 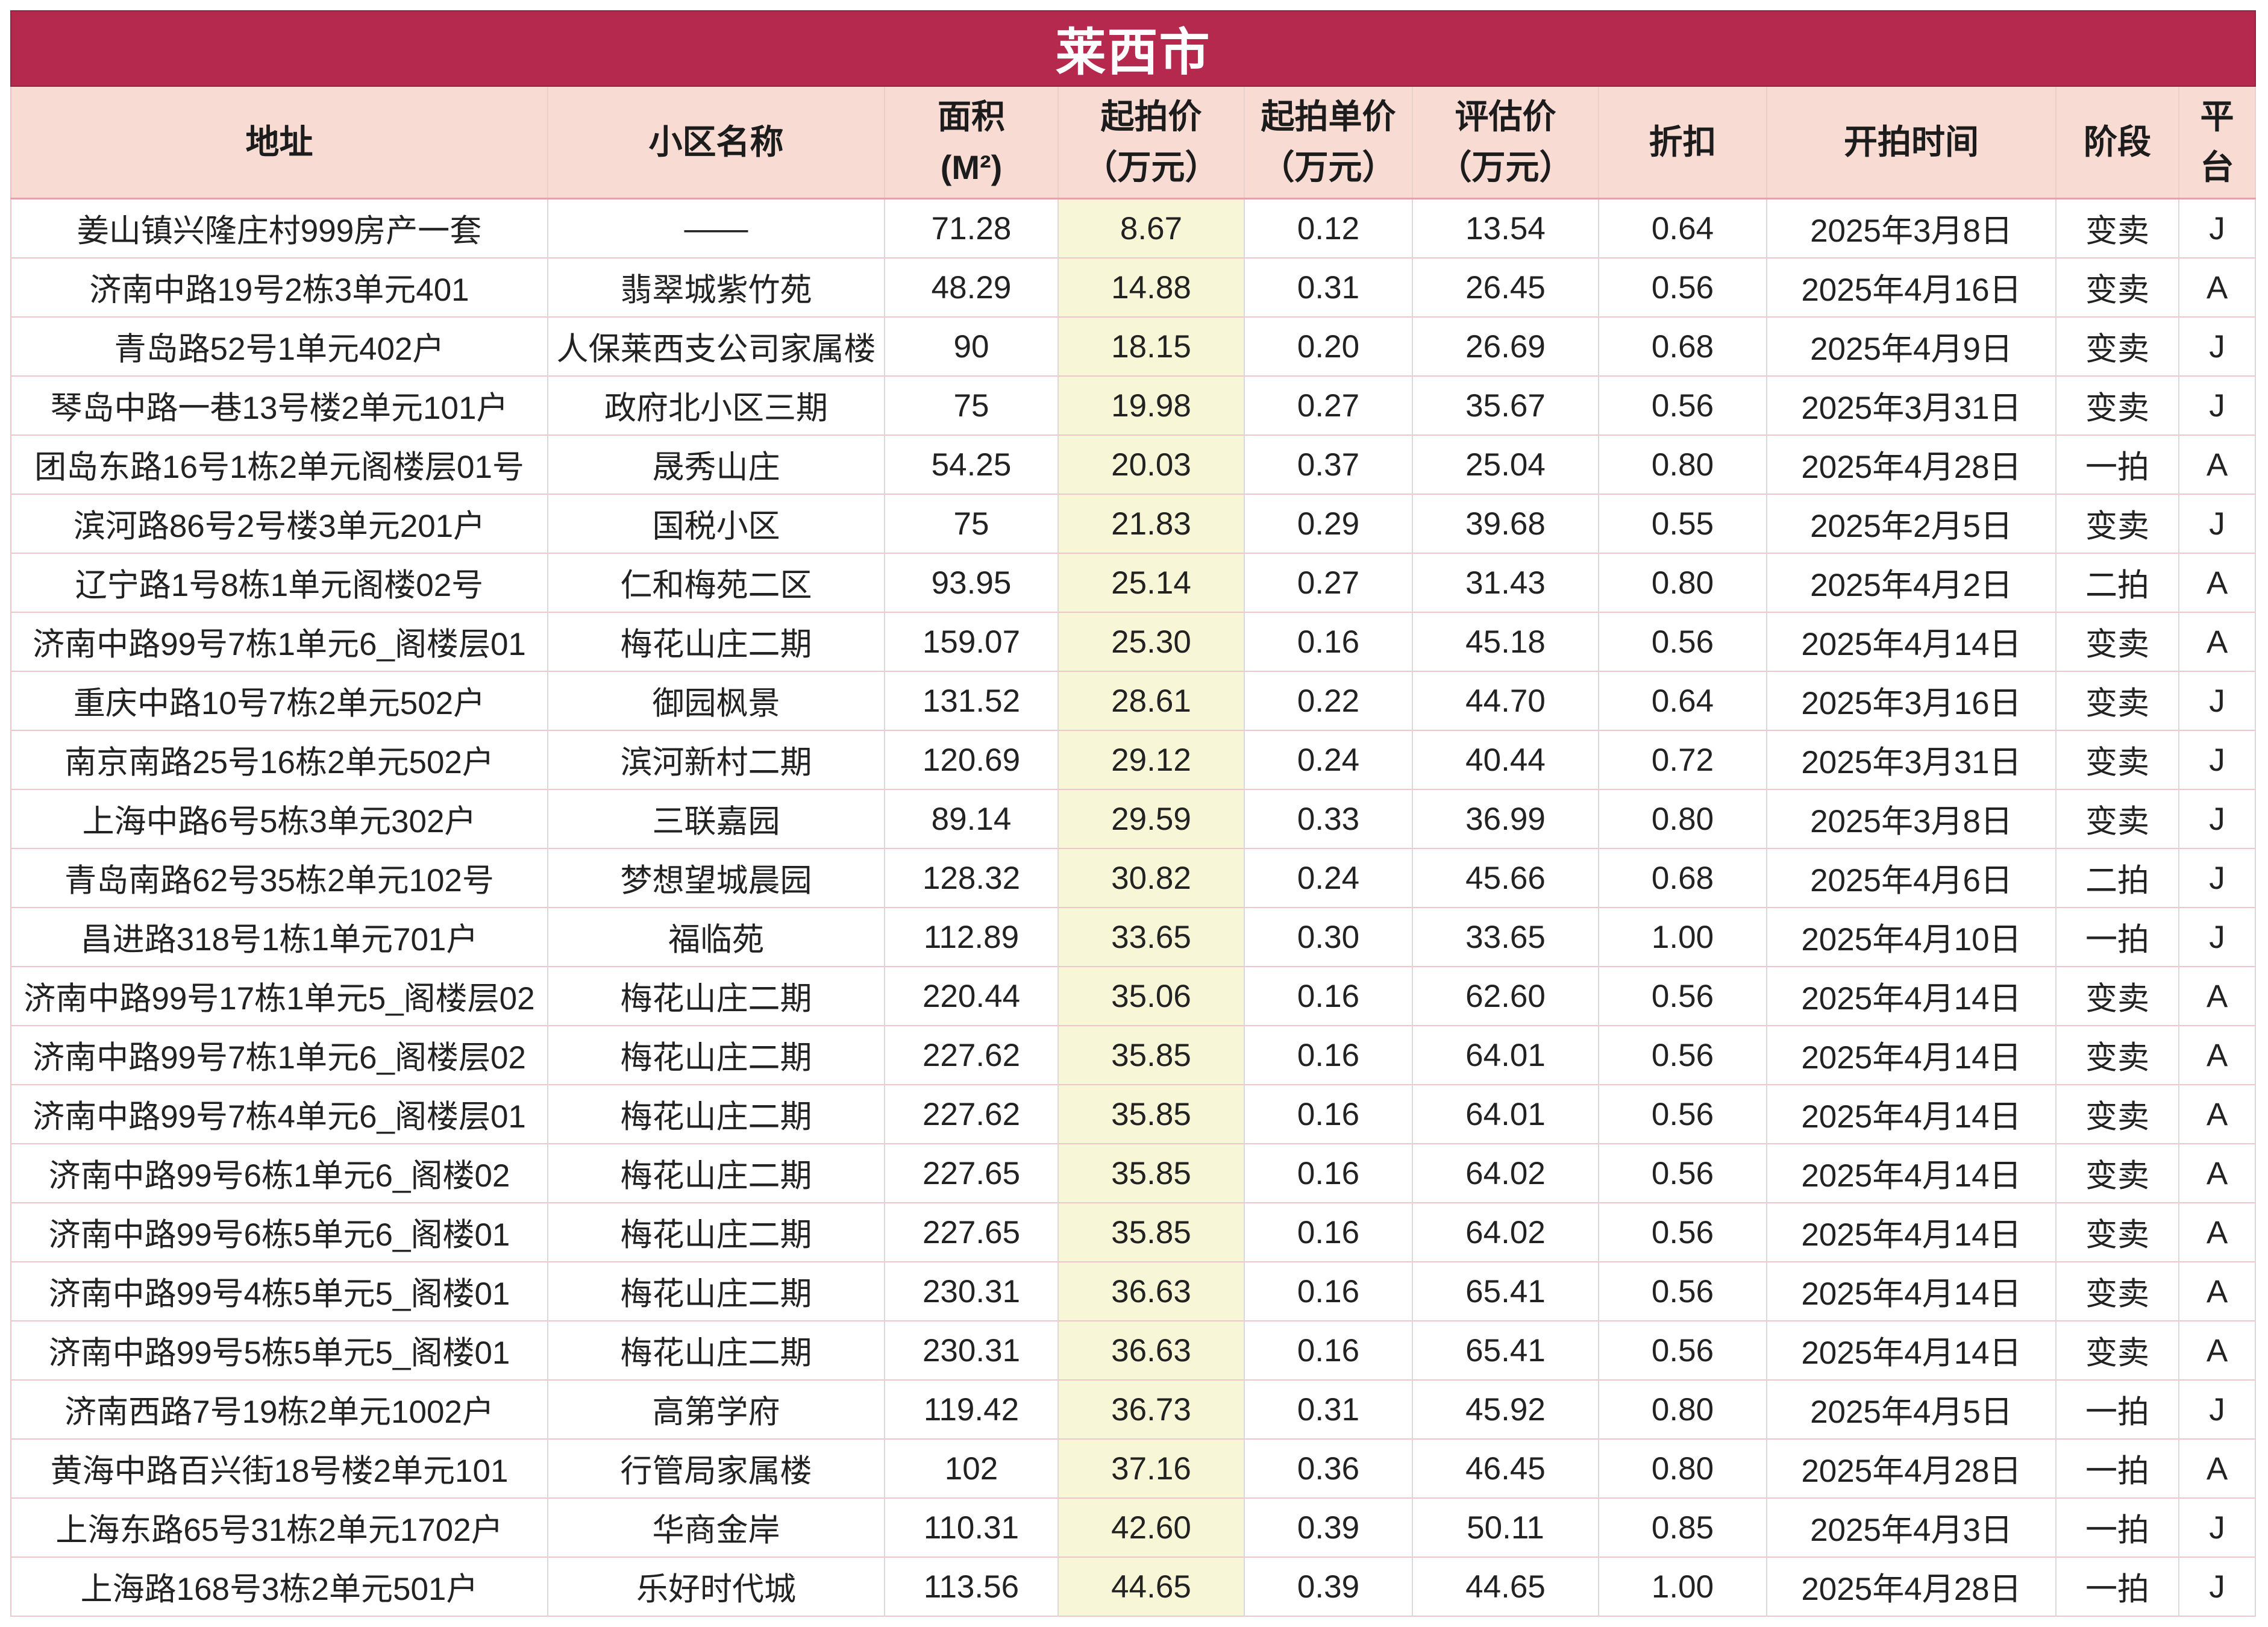 What do you see at coordinates (972, 524) in the screenshot?
I see `cell-area: 75` at bounding box center [972, 524].